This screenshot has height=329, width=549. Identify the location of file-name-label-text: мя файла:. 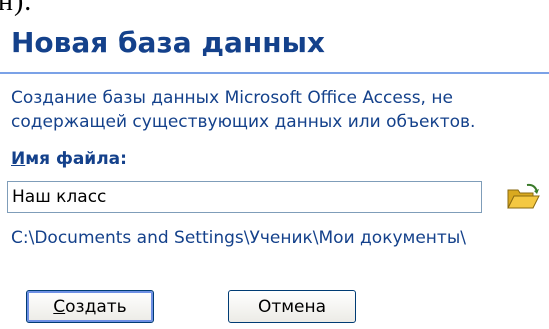
(76, 159).